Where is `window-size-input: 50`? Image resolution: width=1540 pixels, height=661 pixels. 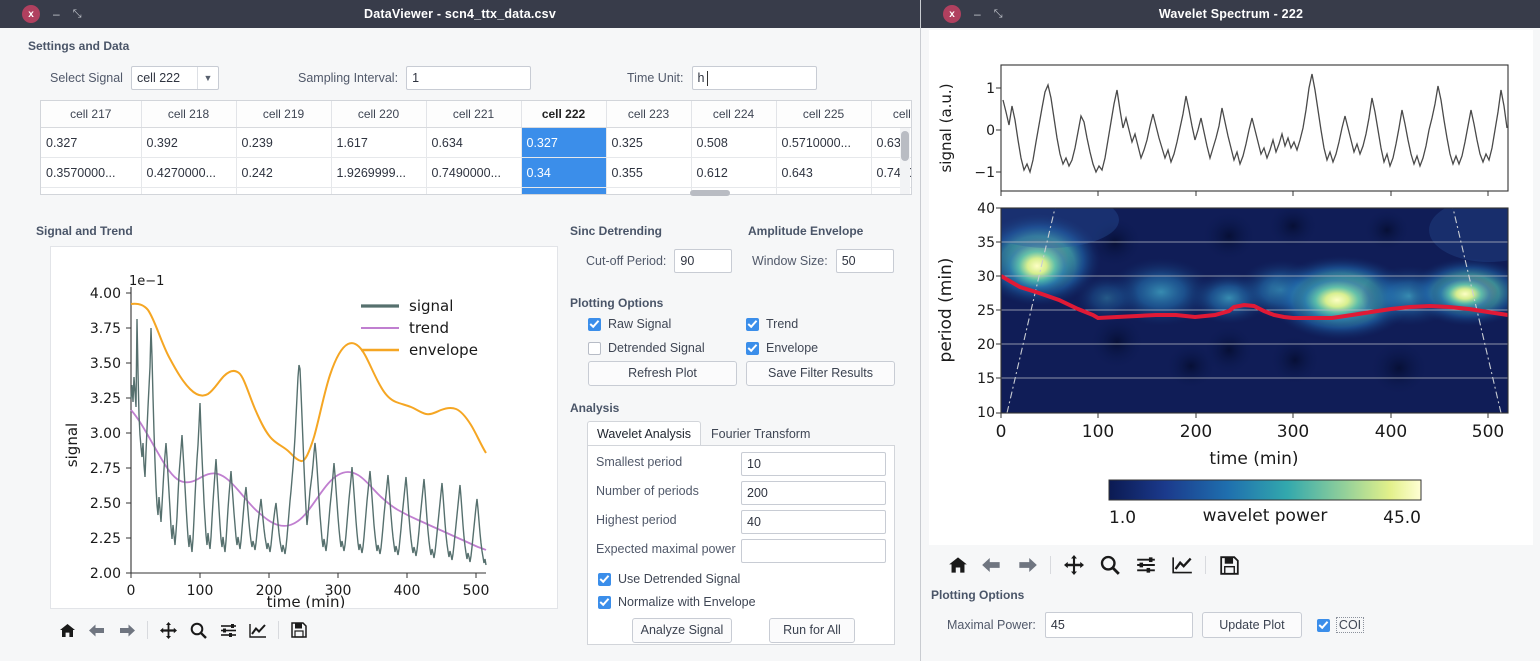 window-size-input: 50 is located at coordinates (864, 261).